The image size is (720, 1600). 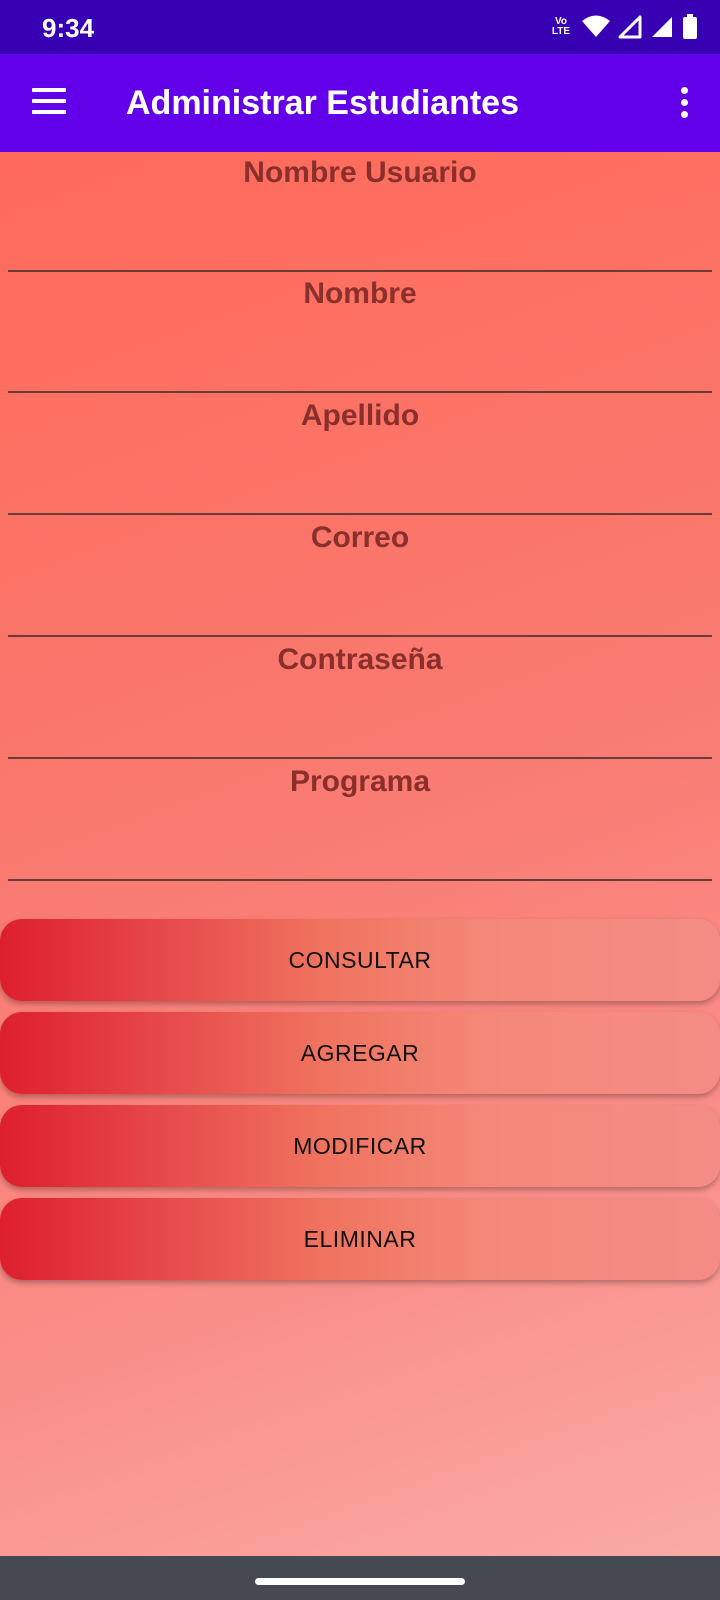 What do you see at coordinates (360, 537) in the screenshot?
I see `correo-label: Correo` at bounding box center [360, 537].